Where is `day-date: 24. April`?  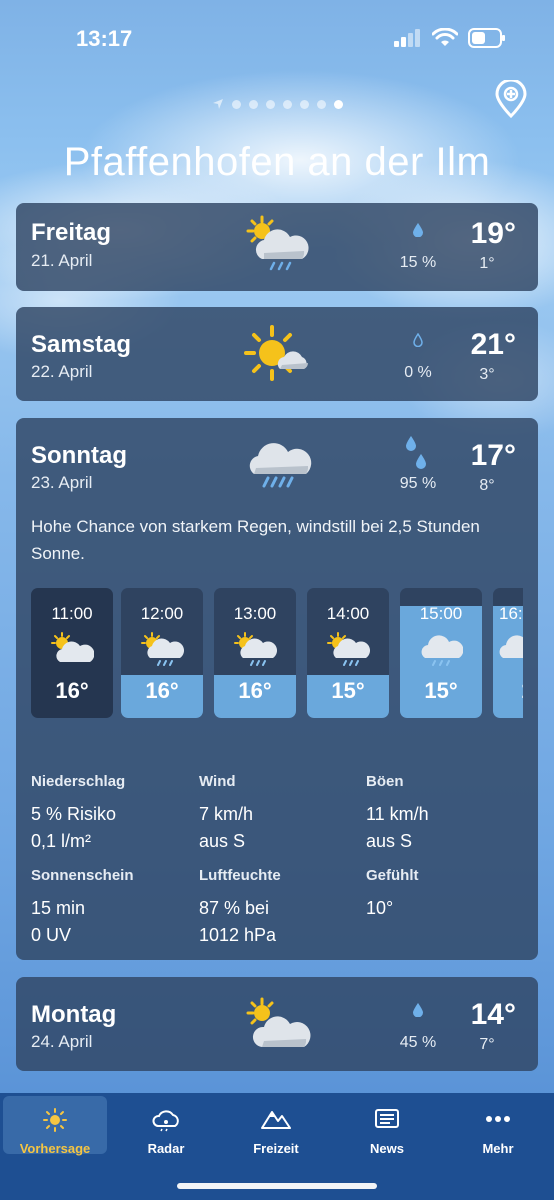 day-date: 24. April is located at coordinates (62, 1041).